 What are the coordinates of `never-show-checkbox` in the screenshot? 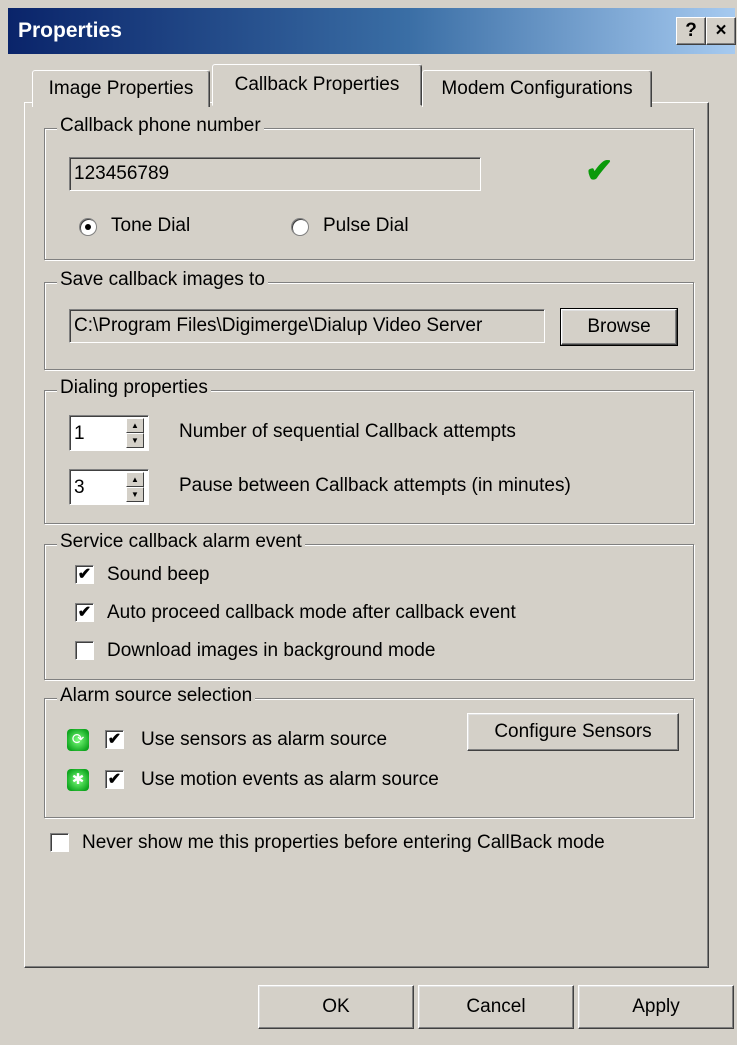 It's located at (59, 842).